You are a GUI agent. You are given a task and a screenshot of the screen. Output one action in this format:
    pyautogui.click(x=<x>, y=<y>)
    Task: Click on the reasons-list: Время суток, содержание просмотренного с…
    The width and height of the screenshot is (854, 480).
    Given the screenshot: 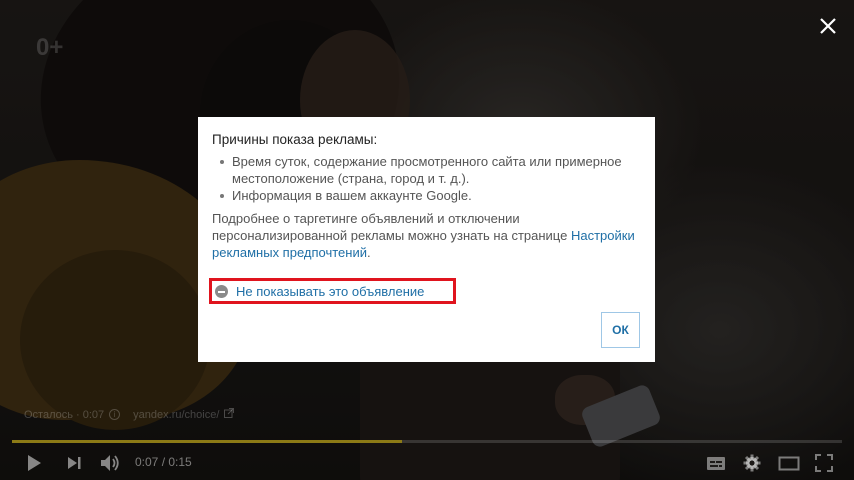 What is the action you would take?
    pyautogui.click(x=426, y=178)
    